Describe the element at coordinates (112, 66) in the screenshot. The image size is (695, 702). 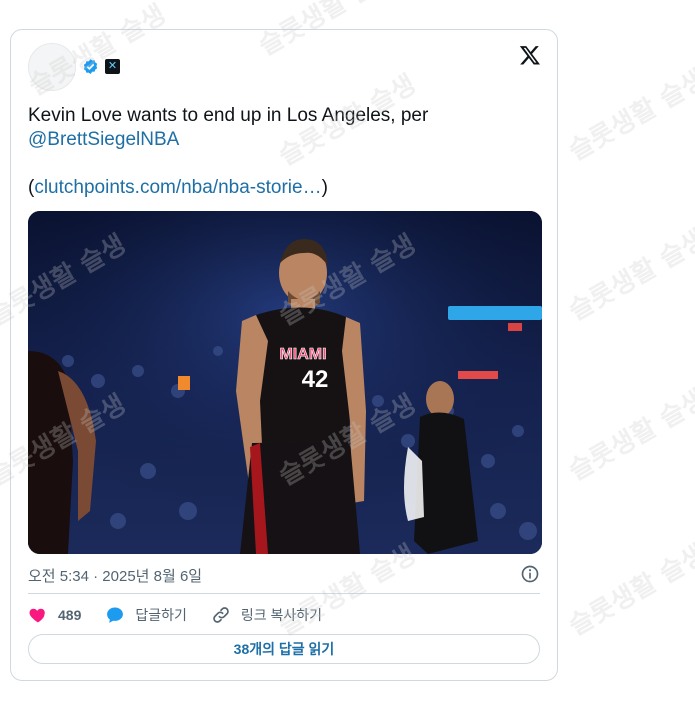
I see `affiliate-badge-icon: ✕` at that location.